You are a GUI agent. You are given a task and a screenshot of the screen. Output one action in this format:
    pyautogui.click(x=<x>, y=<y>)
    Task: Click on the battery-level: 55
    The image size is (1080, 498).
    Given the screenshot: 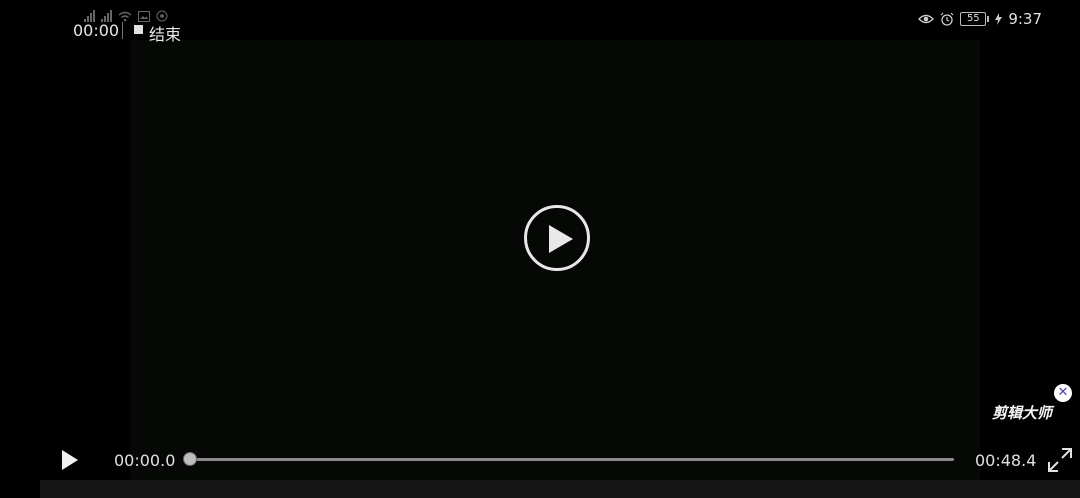 What is the action you would take?
    pyautogui.click(x=973, y=18)
    